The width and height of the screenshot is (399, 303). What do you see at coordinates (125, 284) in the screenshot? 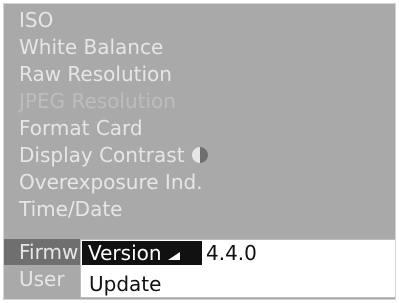
I see `submenu-item-update: Update` at bounding box center [125, 284].